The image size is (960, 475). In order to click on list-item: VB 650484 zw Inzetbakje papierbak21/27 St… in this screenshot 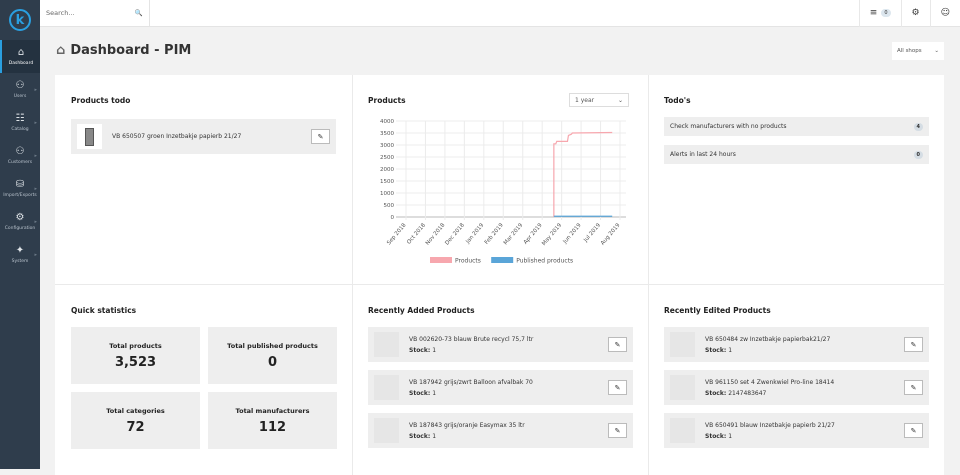, I will do `click(796, 344)`.